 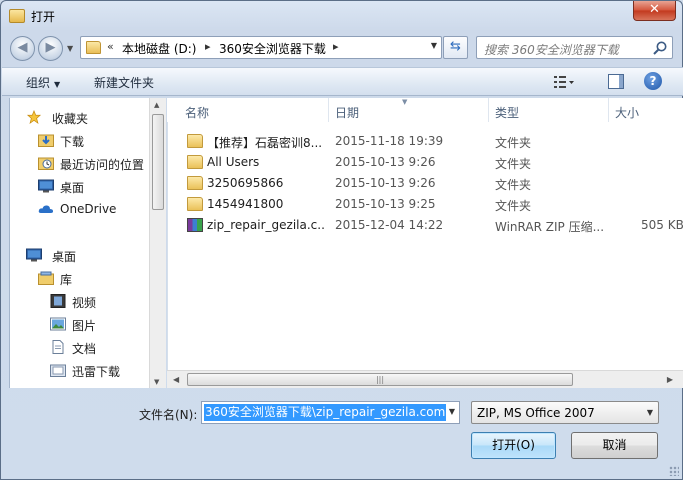 I want to click on filename-combobox: 360安全浏览器下载\zip_repair_gezila.com ▼, so click(x=330, y=412).